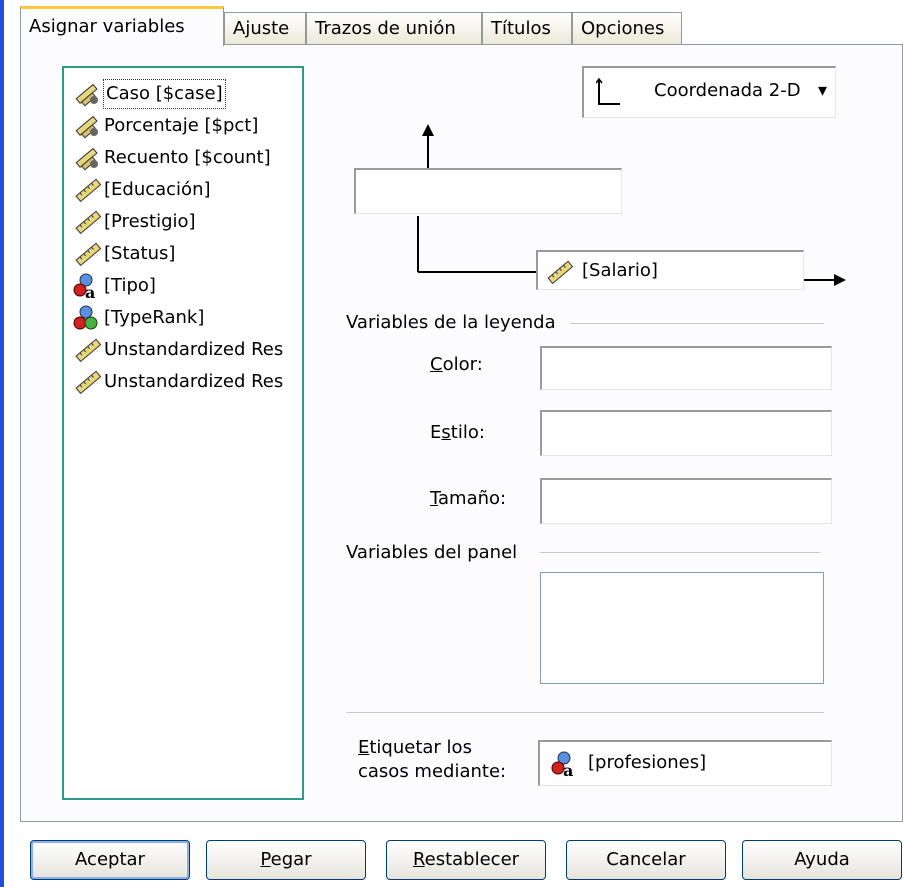  I want to click on cancel-button: Cancelar, so click(646, 860).